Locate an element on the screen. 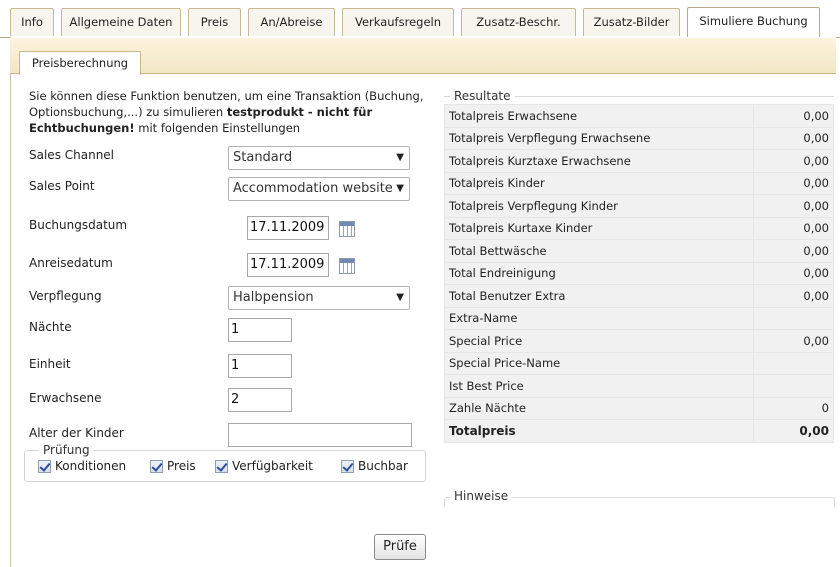 The width and height of the screenshot is (840, 567). sales-point-value: Accommodation website is located at coordinates (313, 188).